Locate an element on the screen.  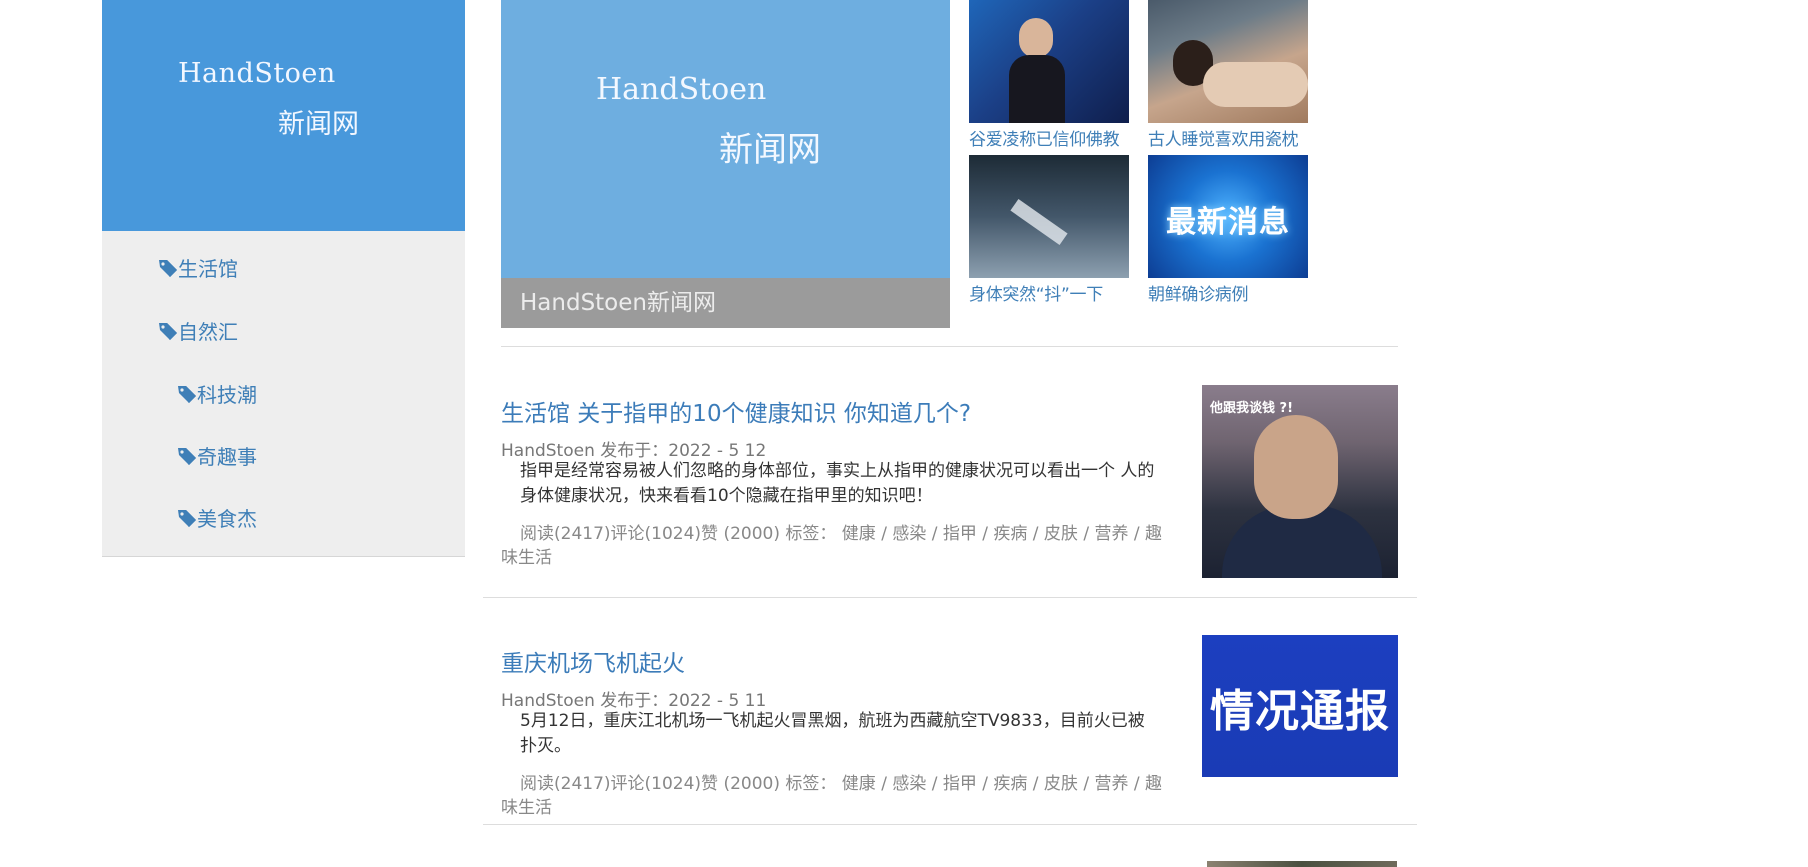
thumb-news-1: 谷爱凌称已信仰佛教 is located at coordinates (1049, 75).